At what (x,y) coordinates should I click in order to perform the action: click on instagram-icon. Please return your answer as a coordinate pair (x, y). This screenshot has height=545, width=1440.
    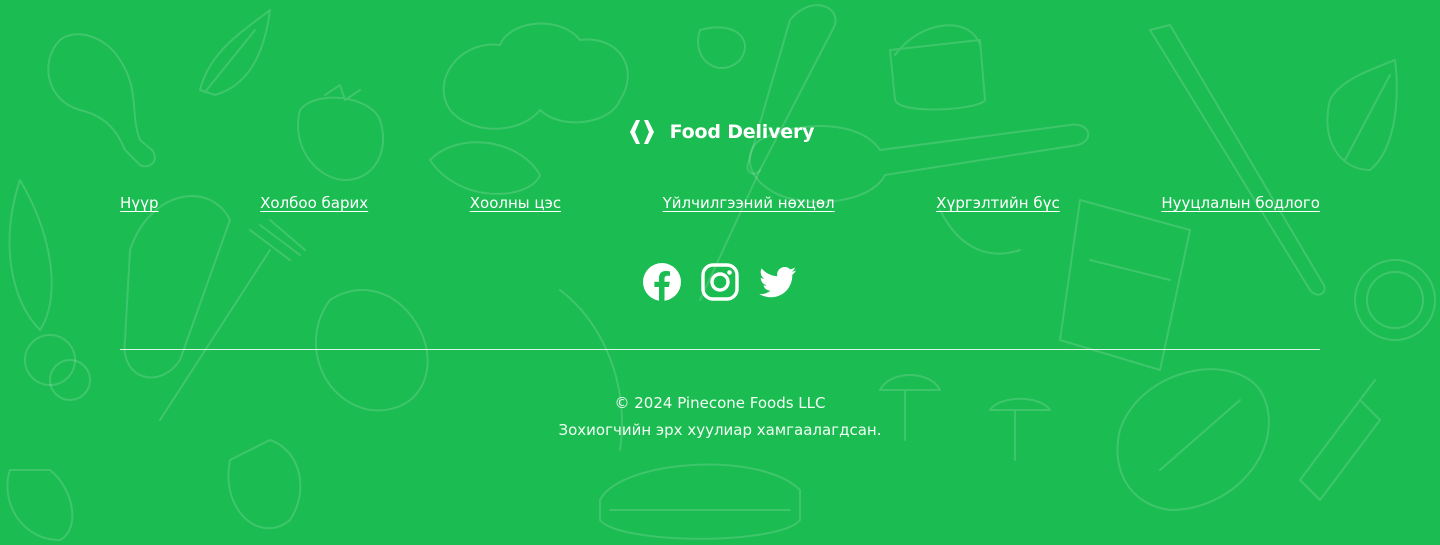
    Looking at the image, I should click on (720, 282).